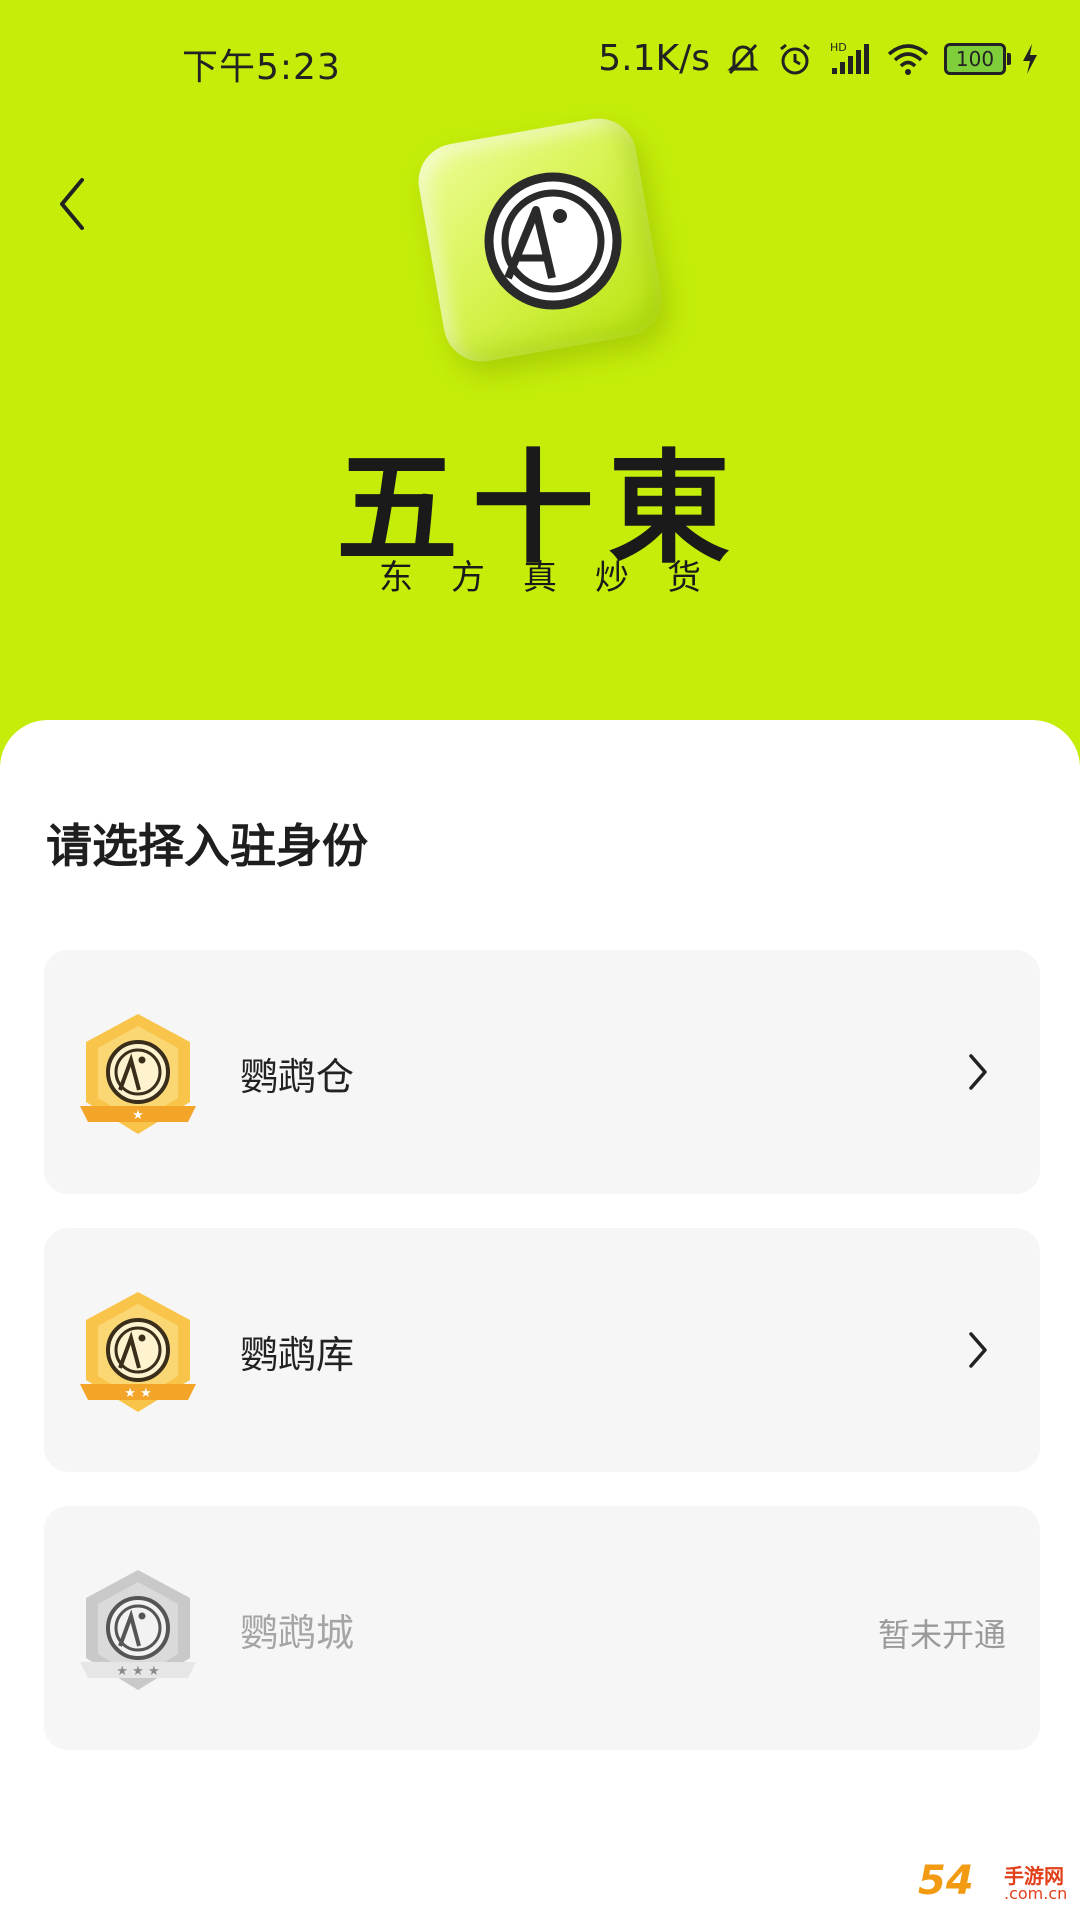 Image resolution: width=1080 pixels, height=1920 pixels. What do you see at coordinates (297, 1077) in the screenshot?
I see `option-label: 鹦鹉仓` at bounding box center [297, 1077].